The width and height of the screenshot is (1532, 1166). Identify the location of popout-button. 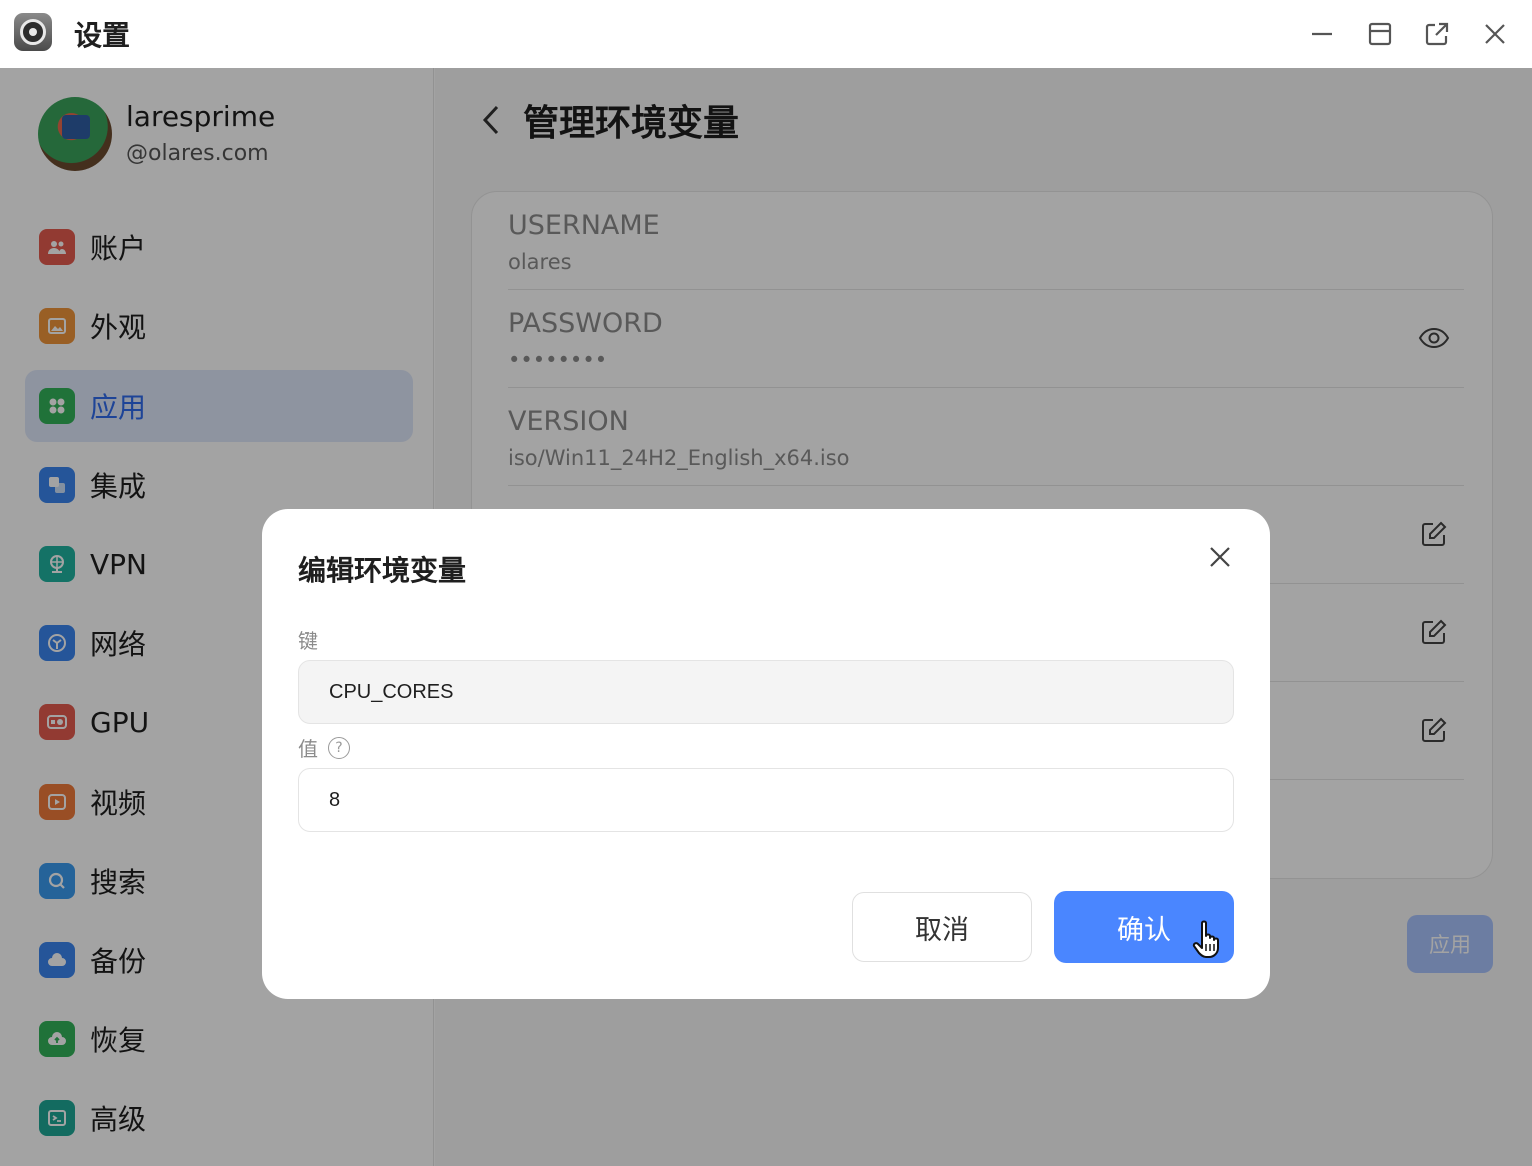
(1437, 34).